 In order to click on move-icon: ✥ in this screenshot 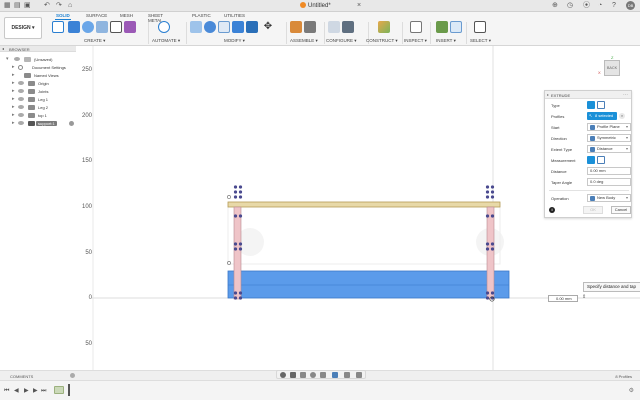, I will do `click(268, 27)`.